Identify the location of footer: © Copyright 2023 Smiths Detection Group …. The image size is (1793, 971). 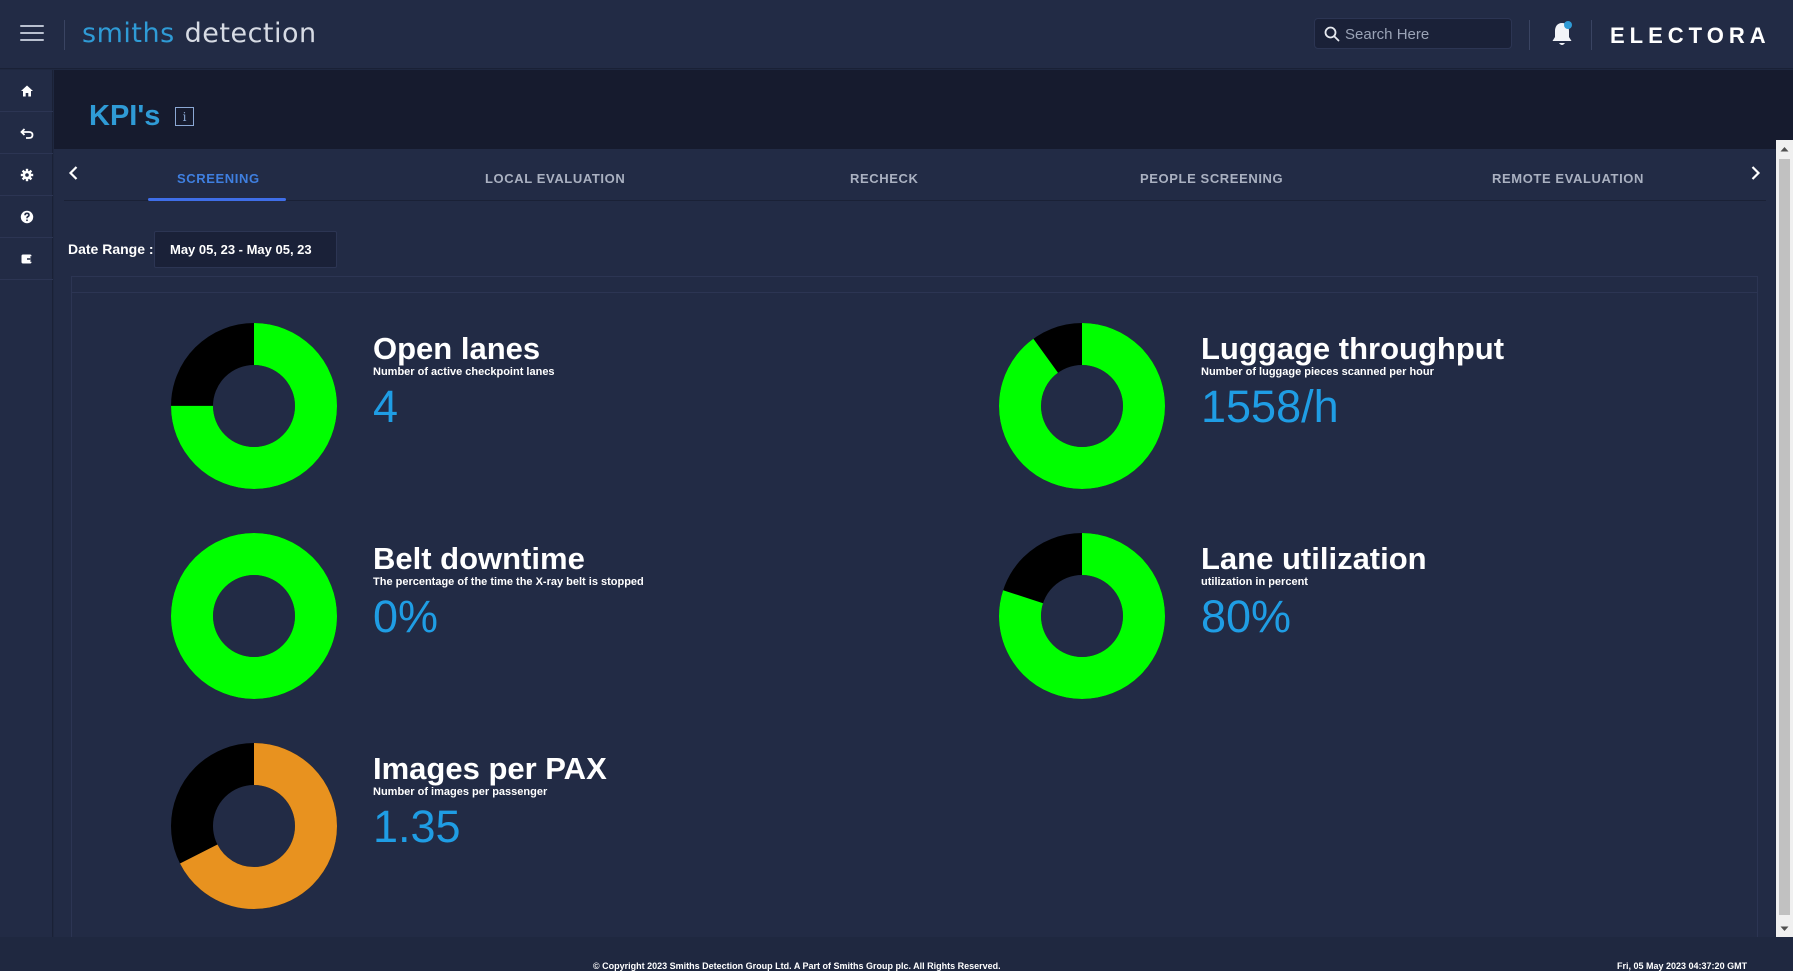
(896, 954).